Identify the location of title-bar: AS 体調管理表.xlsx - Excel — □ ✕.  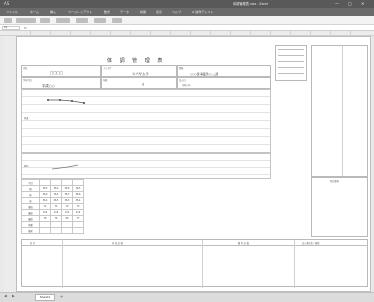
(187, 4).